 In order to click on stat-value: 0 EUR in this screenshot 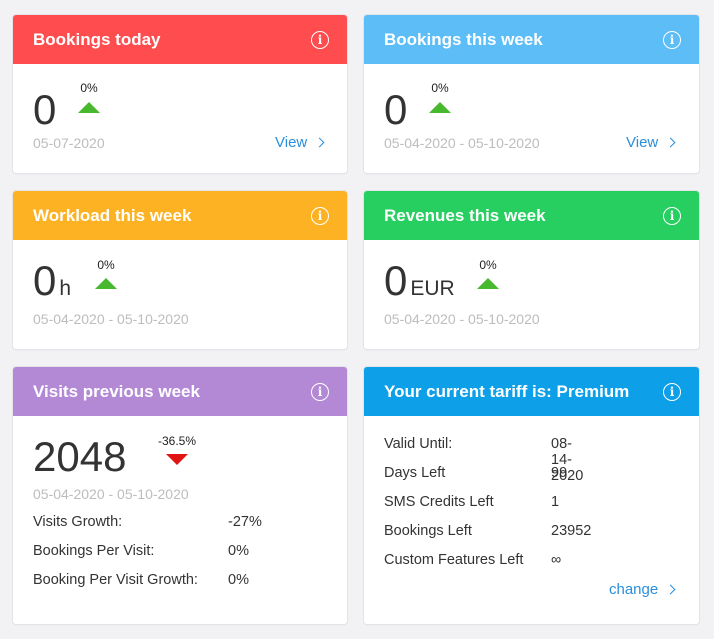, I will do `click(419, 281)`.